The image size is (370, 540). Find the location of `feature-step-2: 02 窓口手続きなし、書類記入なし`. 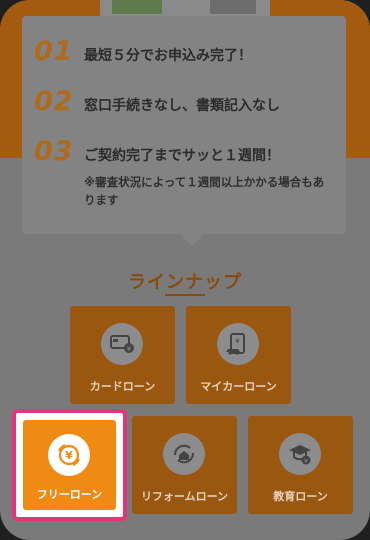

feature-step-2: 02 窓口手続きなし、書類記入なし is located at coordinates (157, 101).